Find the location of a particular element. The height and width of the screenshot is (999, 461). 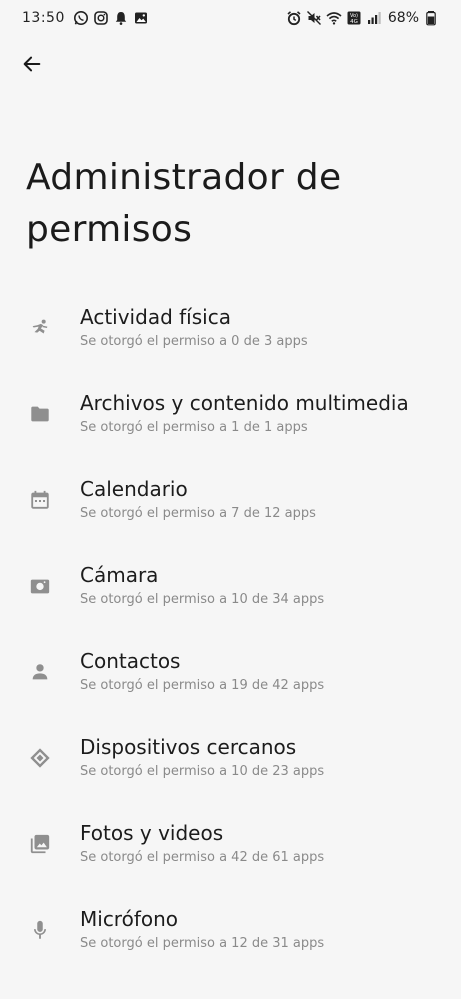

back-button is located at coordinates (32, 64).